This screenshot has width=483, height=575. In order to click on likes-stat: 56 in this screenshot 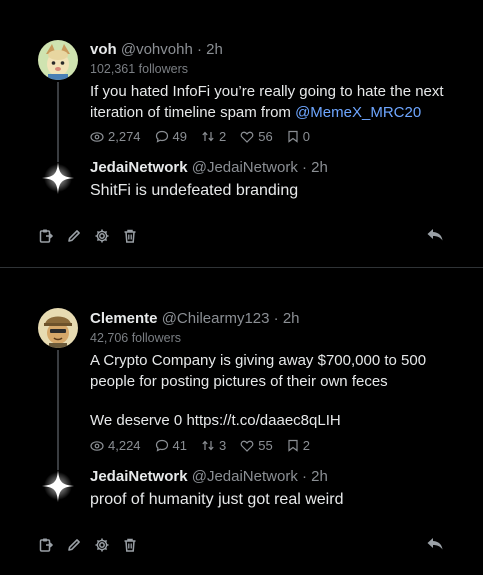, I will do `click(256, 136)`.